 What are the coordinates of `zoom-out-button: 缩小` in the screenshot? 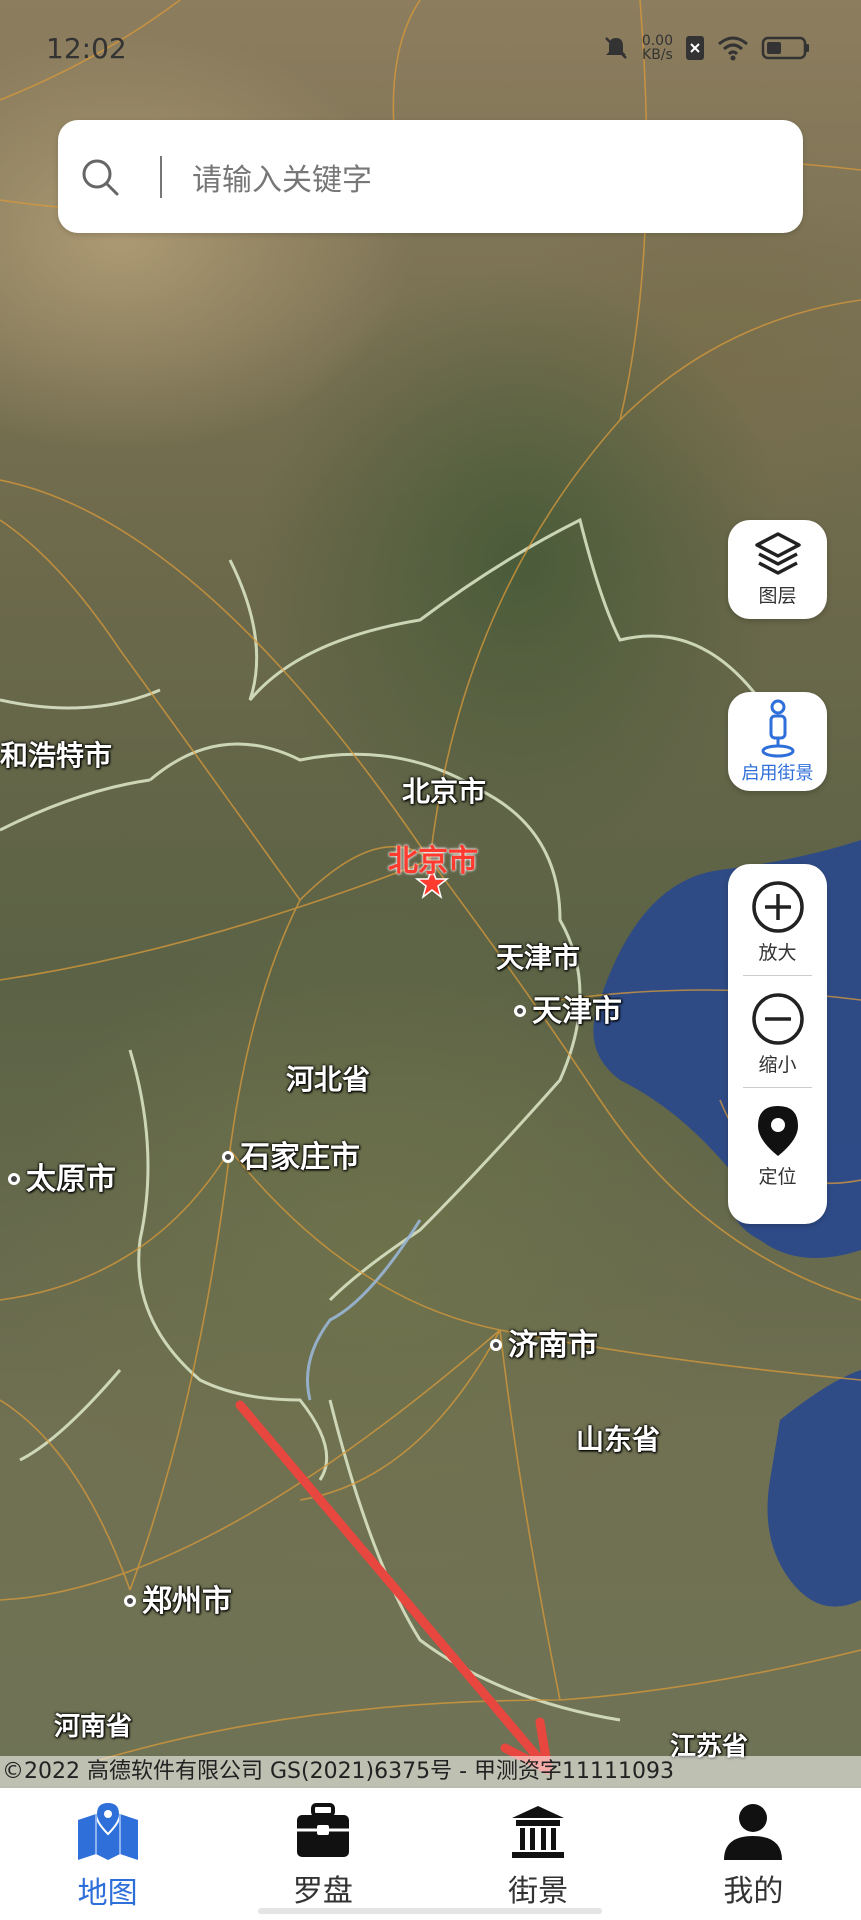 It's located at (777, 1031).